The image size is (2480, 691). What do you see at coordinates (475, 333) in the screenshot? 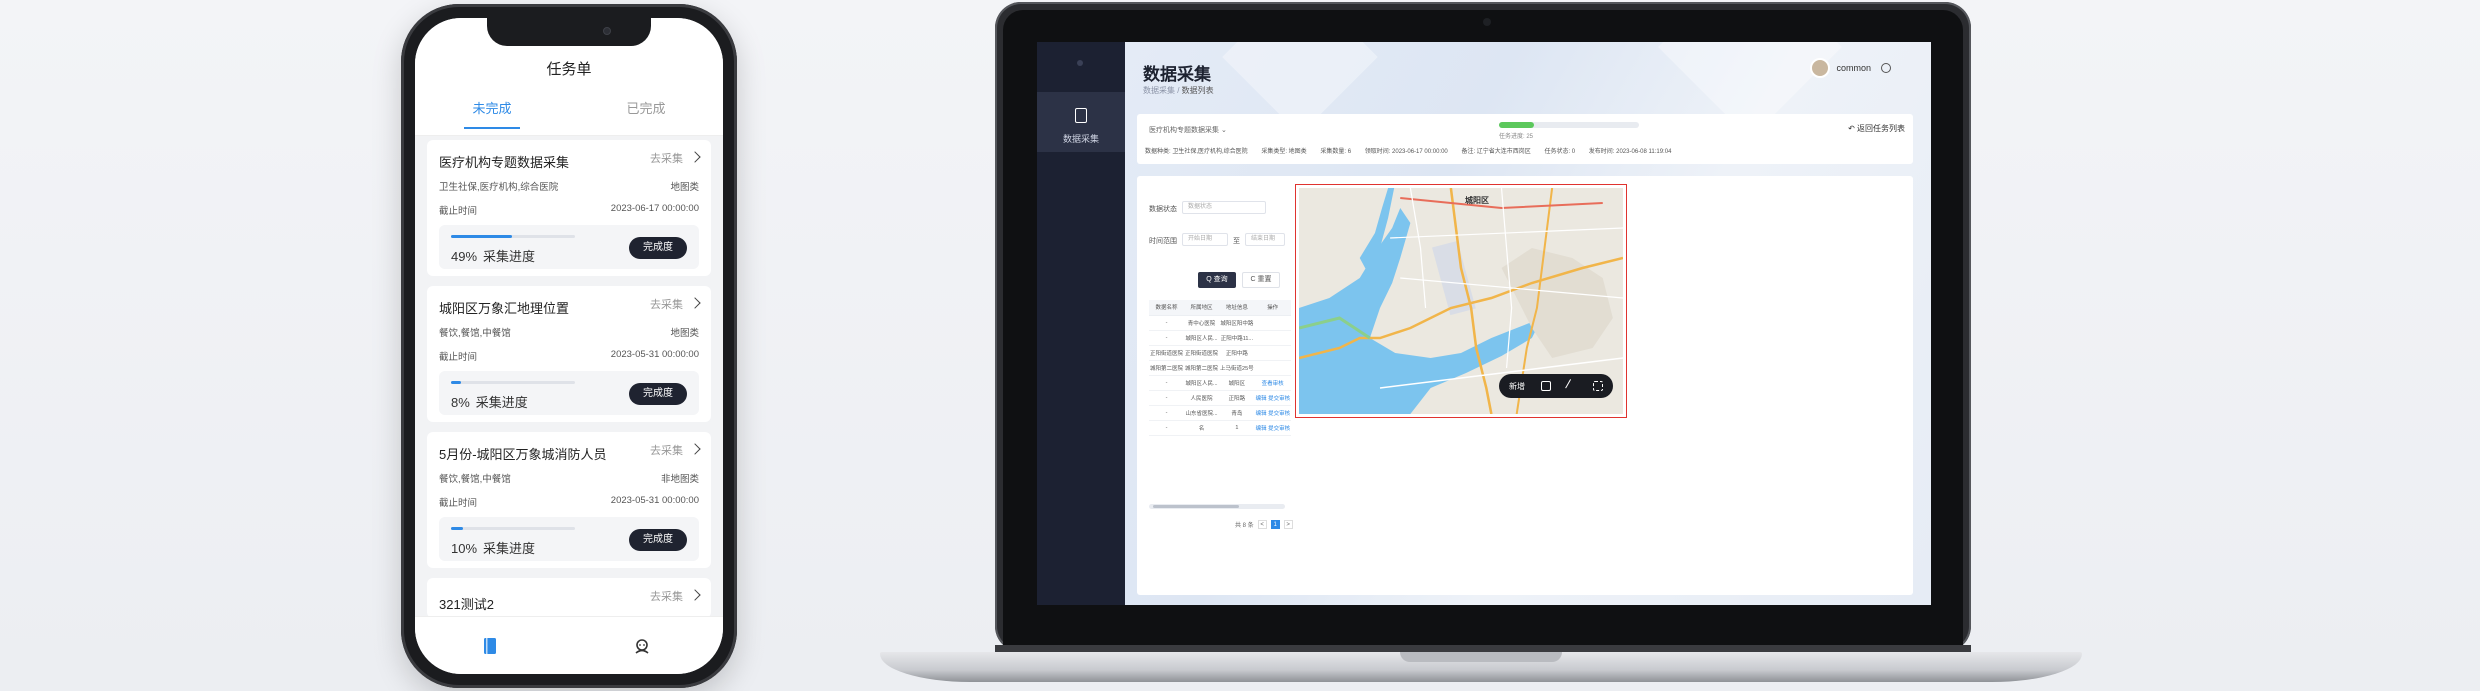
I see `task-category: 餐饮,餐馆,中餐馆` at bounding box center [475, 333].